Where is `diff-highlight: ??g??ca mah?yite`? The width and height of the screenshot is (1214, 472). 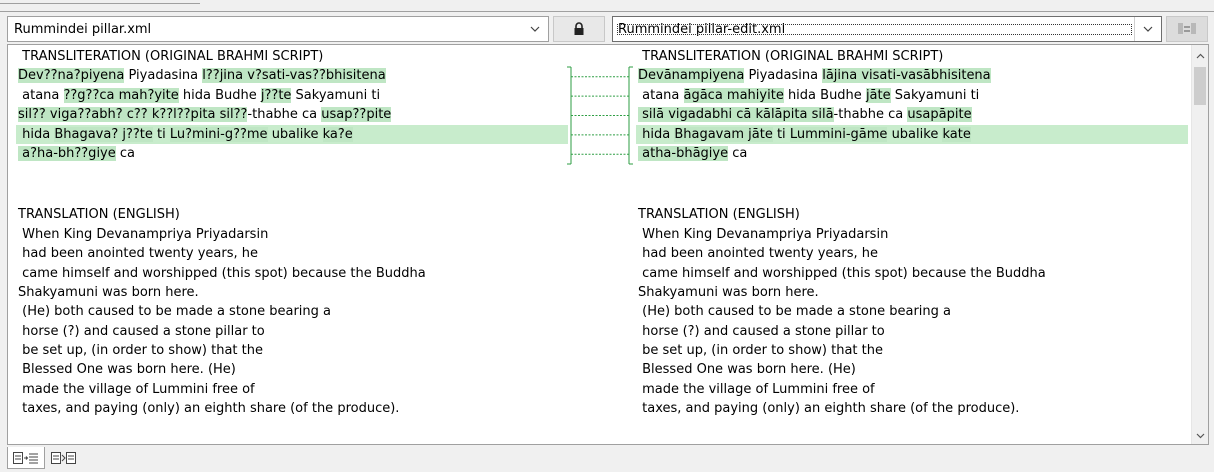
diff-highlight: ??g??ca mah?yite is located at coordinates (121, 95).